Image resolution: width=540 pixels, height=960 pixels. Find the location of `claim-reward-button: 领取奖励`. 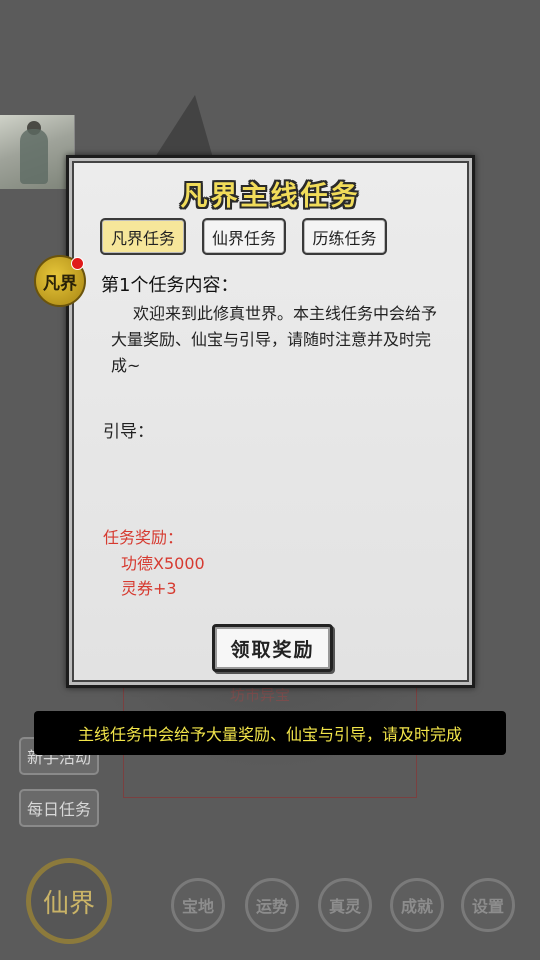

claim-reward-button: 领取奖励 is located at coordinates (272, 648).